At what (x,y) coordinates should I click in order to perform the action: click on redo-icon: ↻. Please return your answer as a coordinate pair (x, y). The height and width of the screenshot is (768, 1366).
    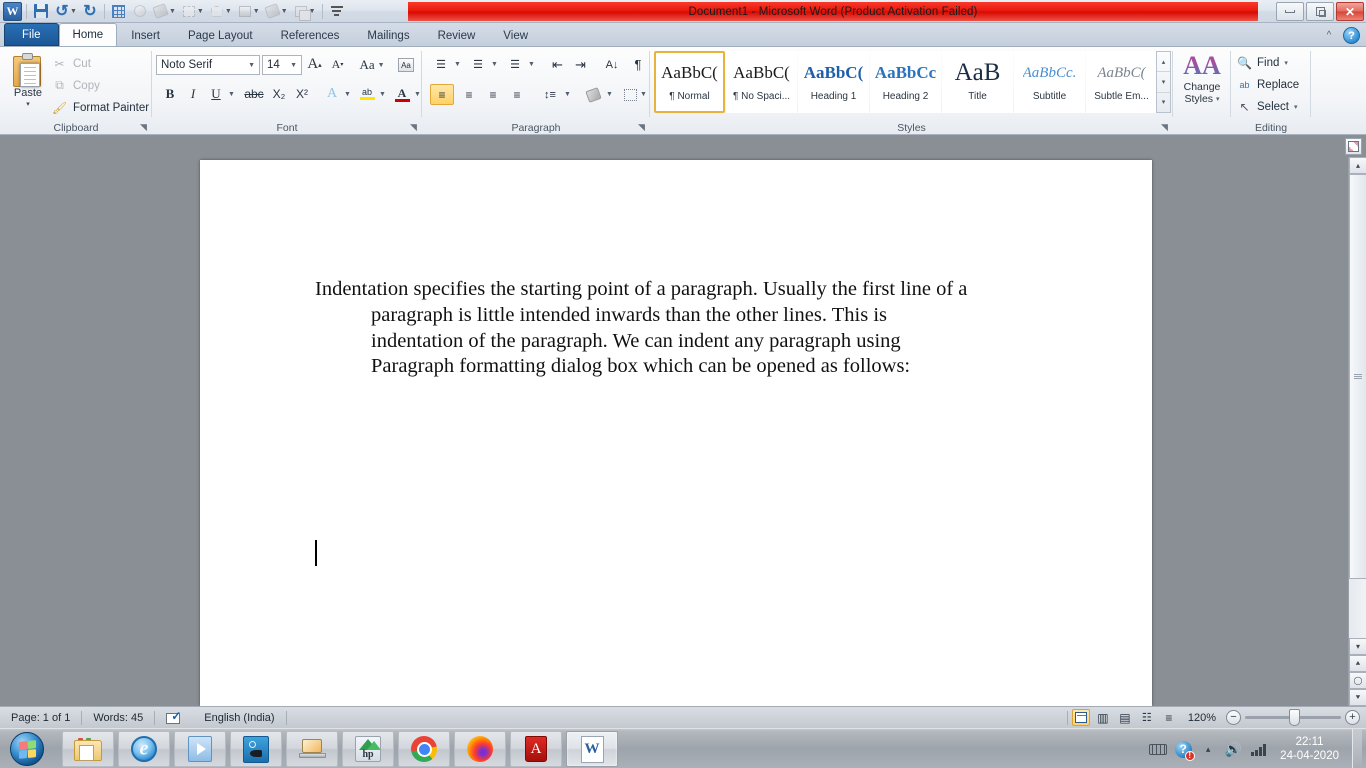
    Looking at the image, I should click on (90, 11).